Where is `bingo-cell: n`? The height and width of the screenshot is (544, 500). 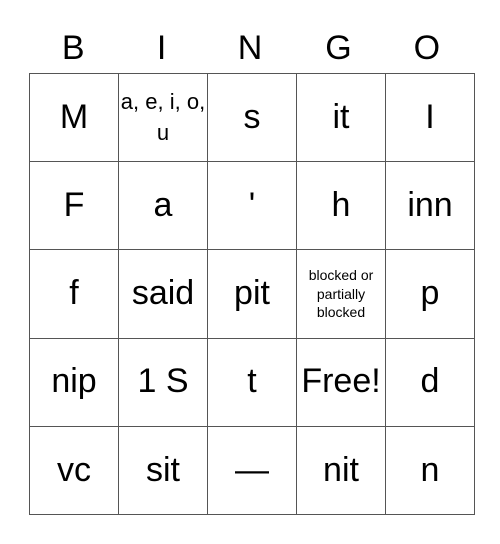 bingo-cell: n is located at coordinates (430, 470).